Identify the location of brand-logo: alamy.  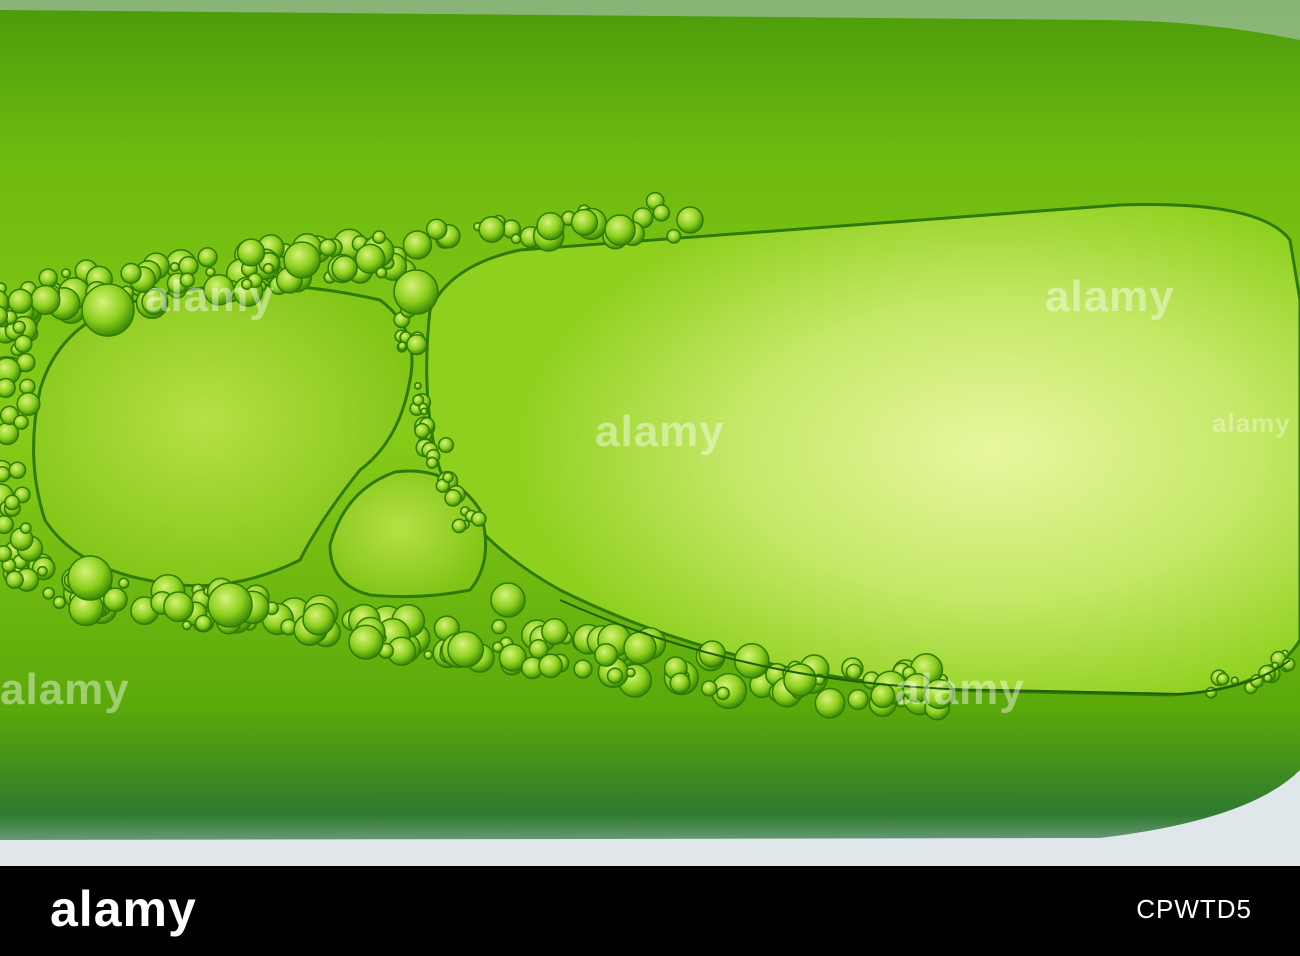
(123, 909).